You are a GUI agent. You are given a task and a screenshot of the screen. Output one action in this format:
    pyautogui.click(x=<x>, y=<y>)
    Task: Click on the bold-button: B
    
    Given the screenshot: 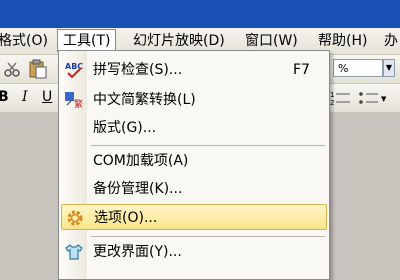 What is the action you would take?
    pyautogui.click(x=4, y=97)
    